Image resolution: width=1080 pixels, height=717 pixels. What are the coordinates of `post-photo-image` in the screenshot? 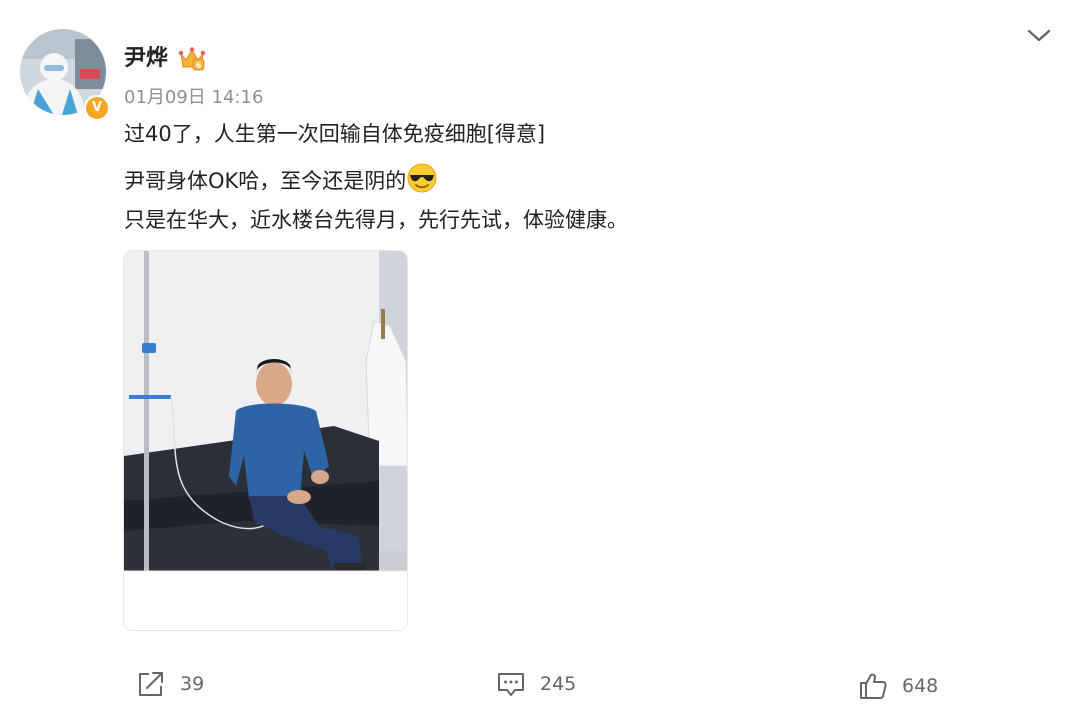 It's located at (265, 440).